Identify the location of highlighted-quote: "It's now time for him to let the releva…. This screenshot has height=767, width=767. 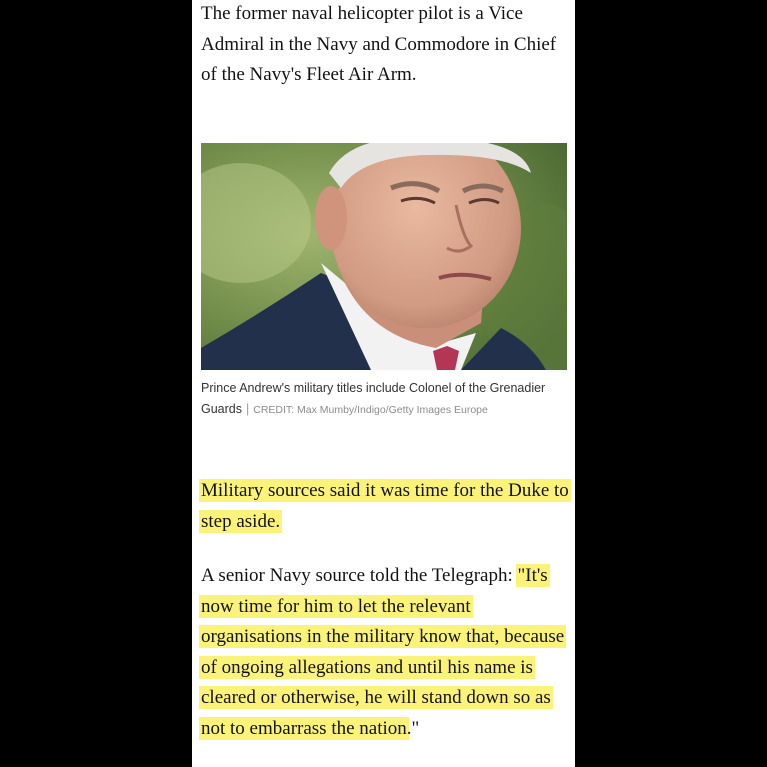
(383, 652).